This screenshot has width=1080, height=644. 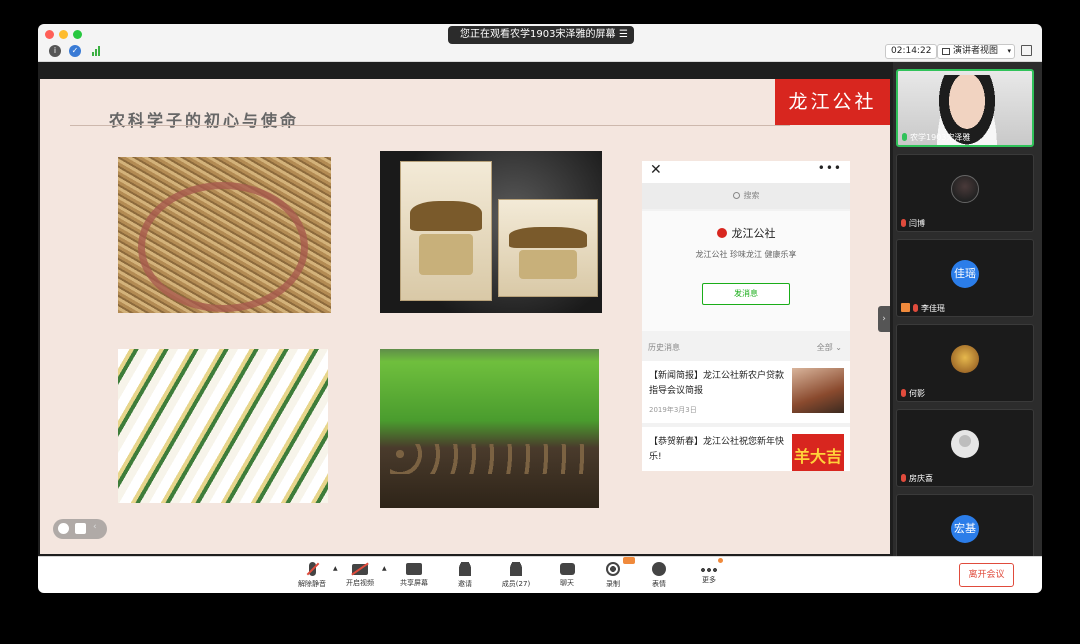 What do you see at coordinates (917, 393) in the screenshot?
I see `participant-name-text: 何影` at bounding box center [917, 393].